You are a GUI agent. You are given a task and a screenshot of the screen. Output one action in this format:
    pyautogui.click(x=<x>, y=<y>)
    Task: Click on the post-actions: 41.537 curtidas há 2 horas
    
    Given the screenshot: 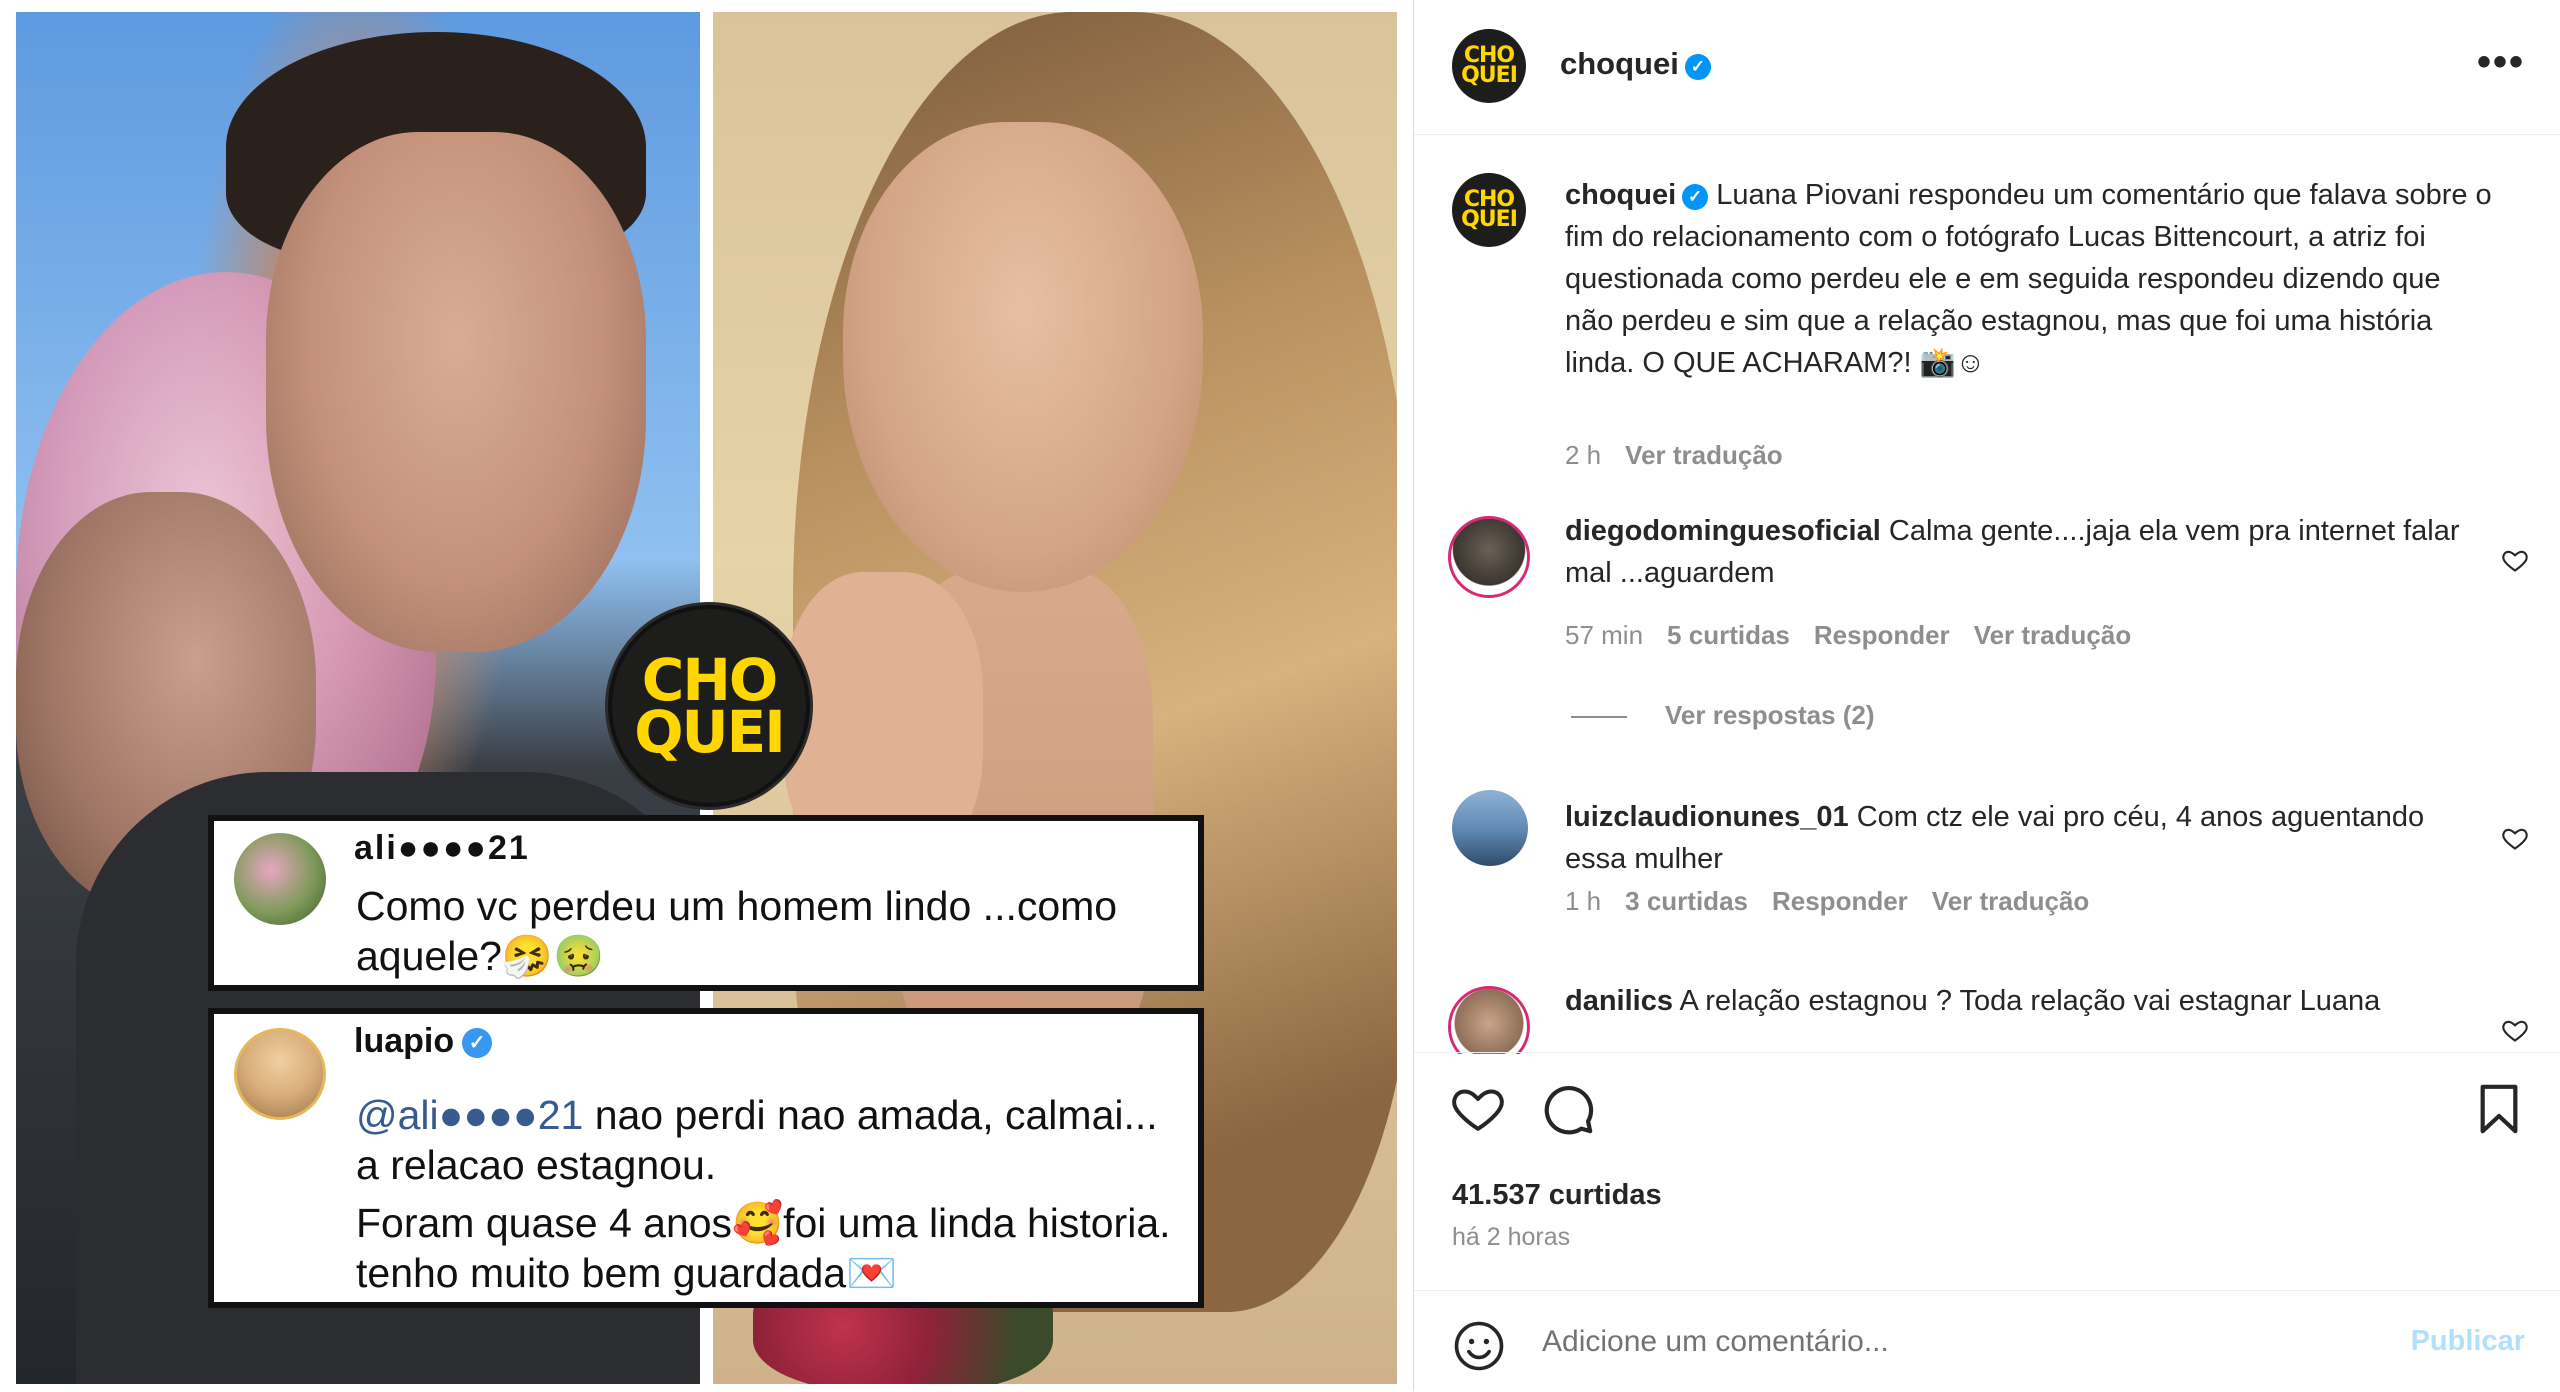 What is the action you would take?
    pyautogui.click(x=1987, y=1172)
    